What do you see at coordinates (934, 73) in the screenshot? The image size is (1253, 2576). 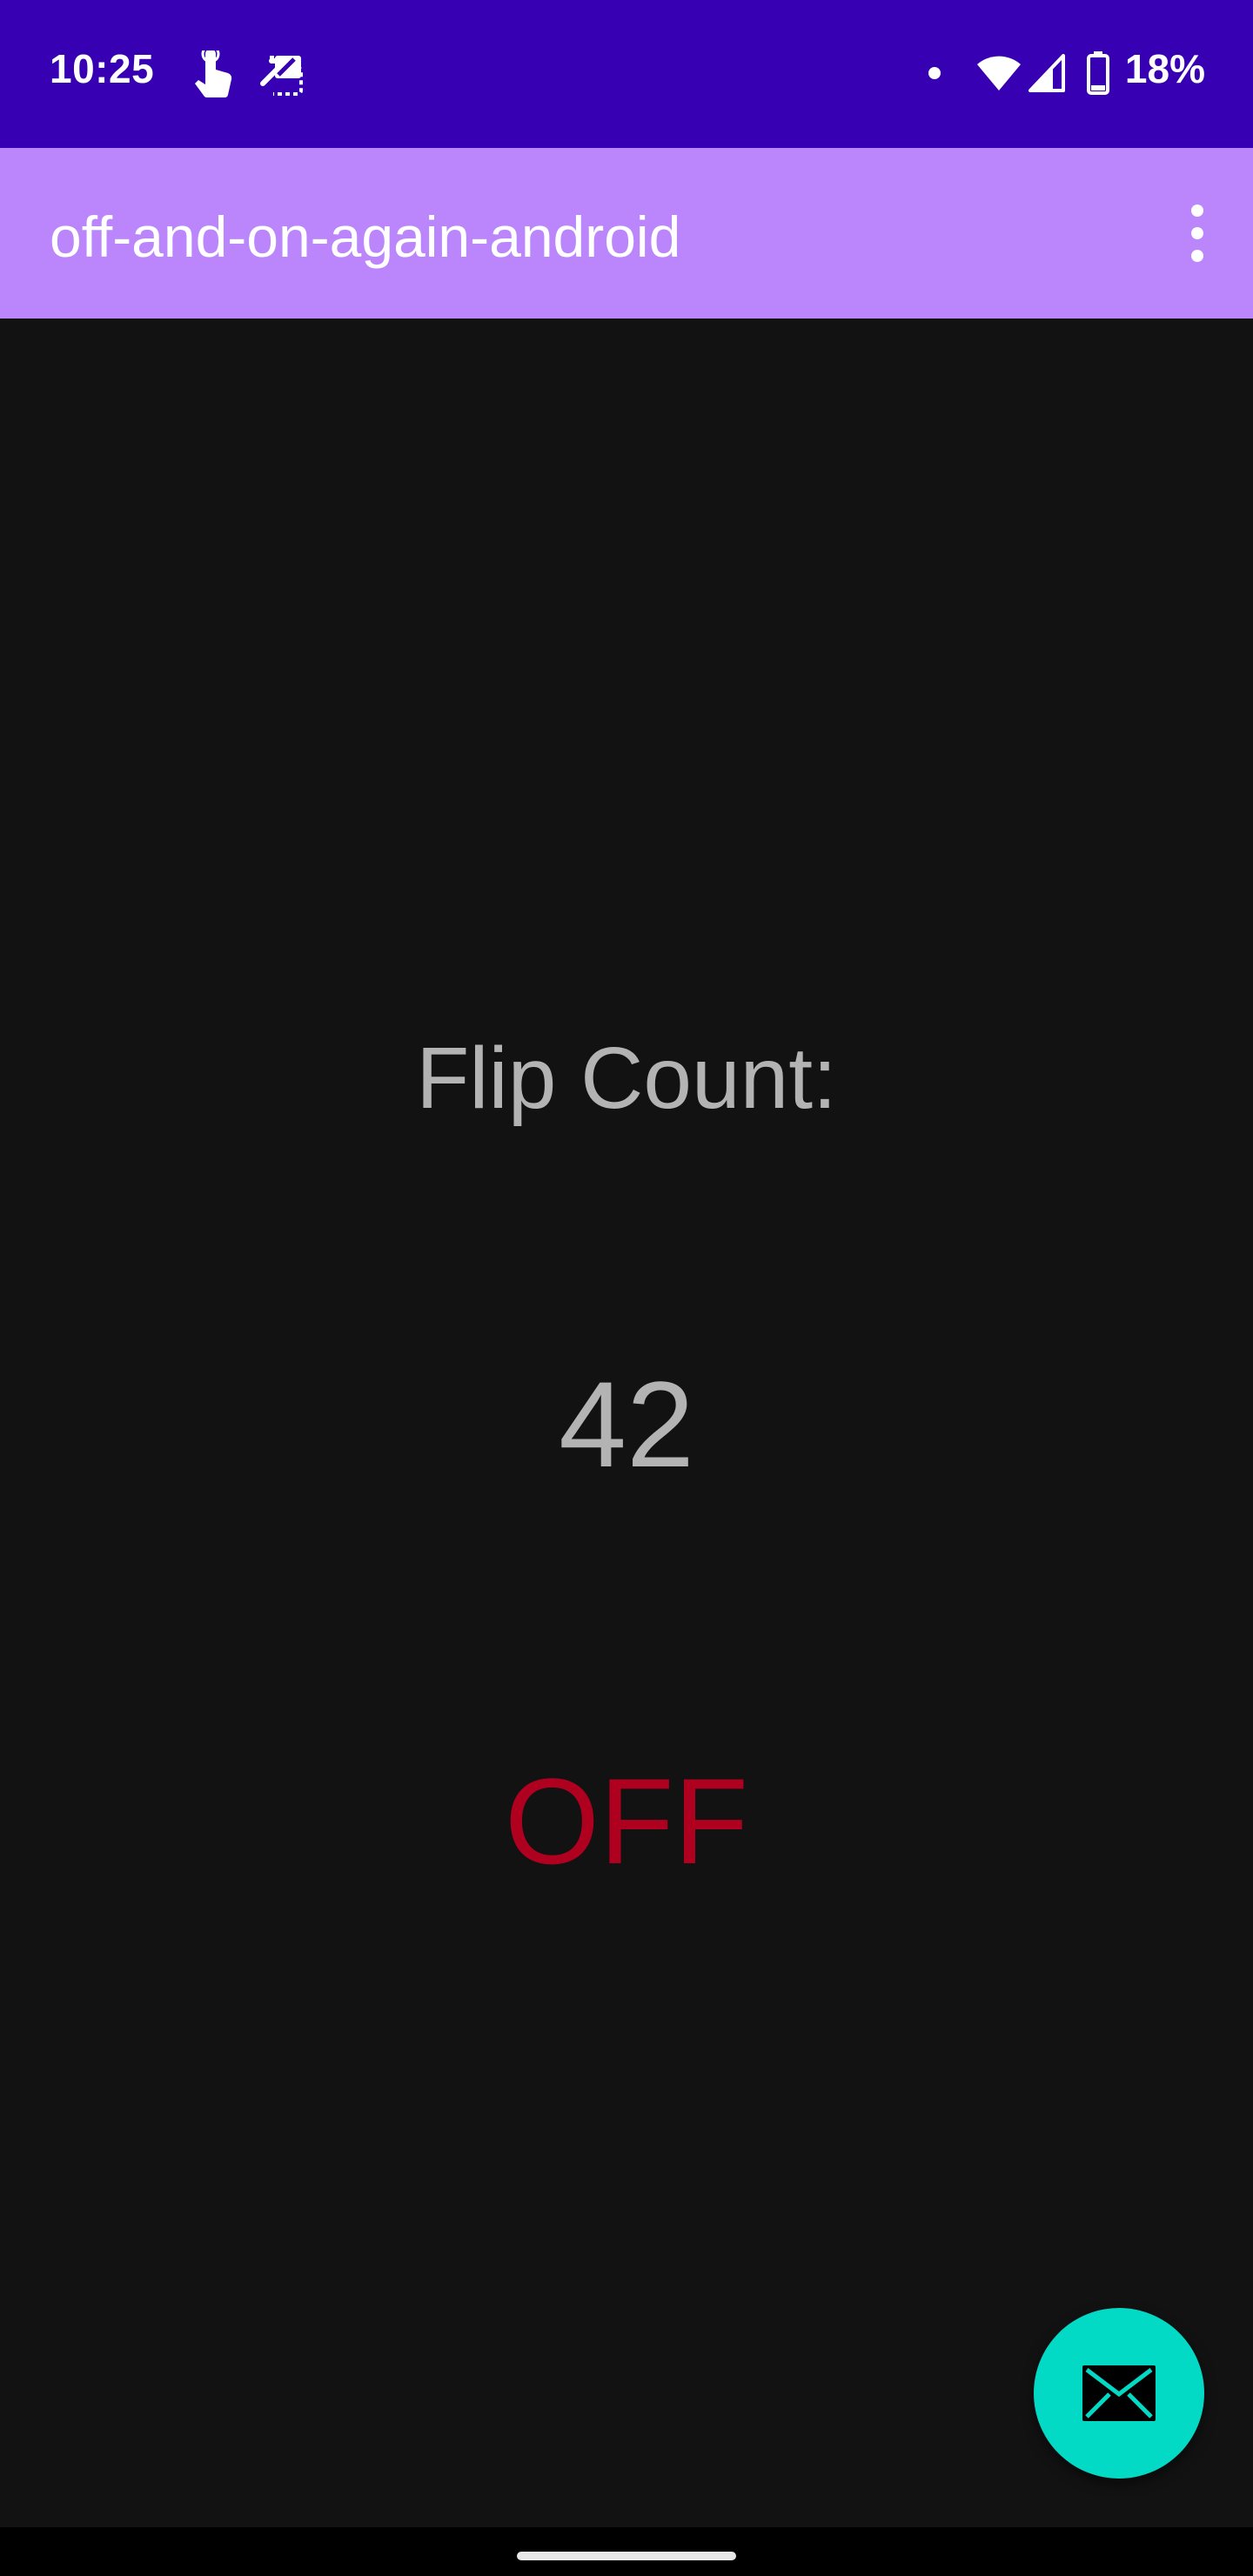 I see `notification-dot-icon` at bounding box center [934, 73].